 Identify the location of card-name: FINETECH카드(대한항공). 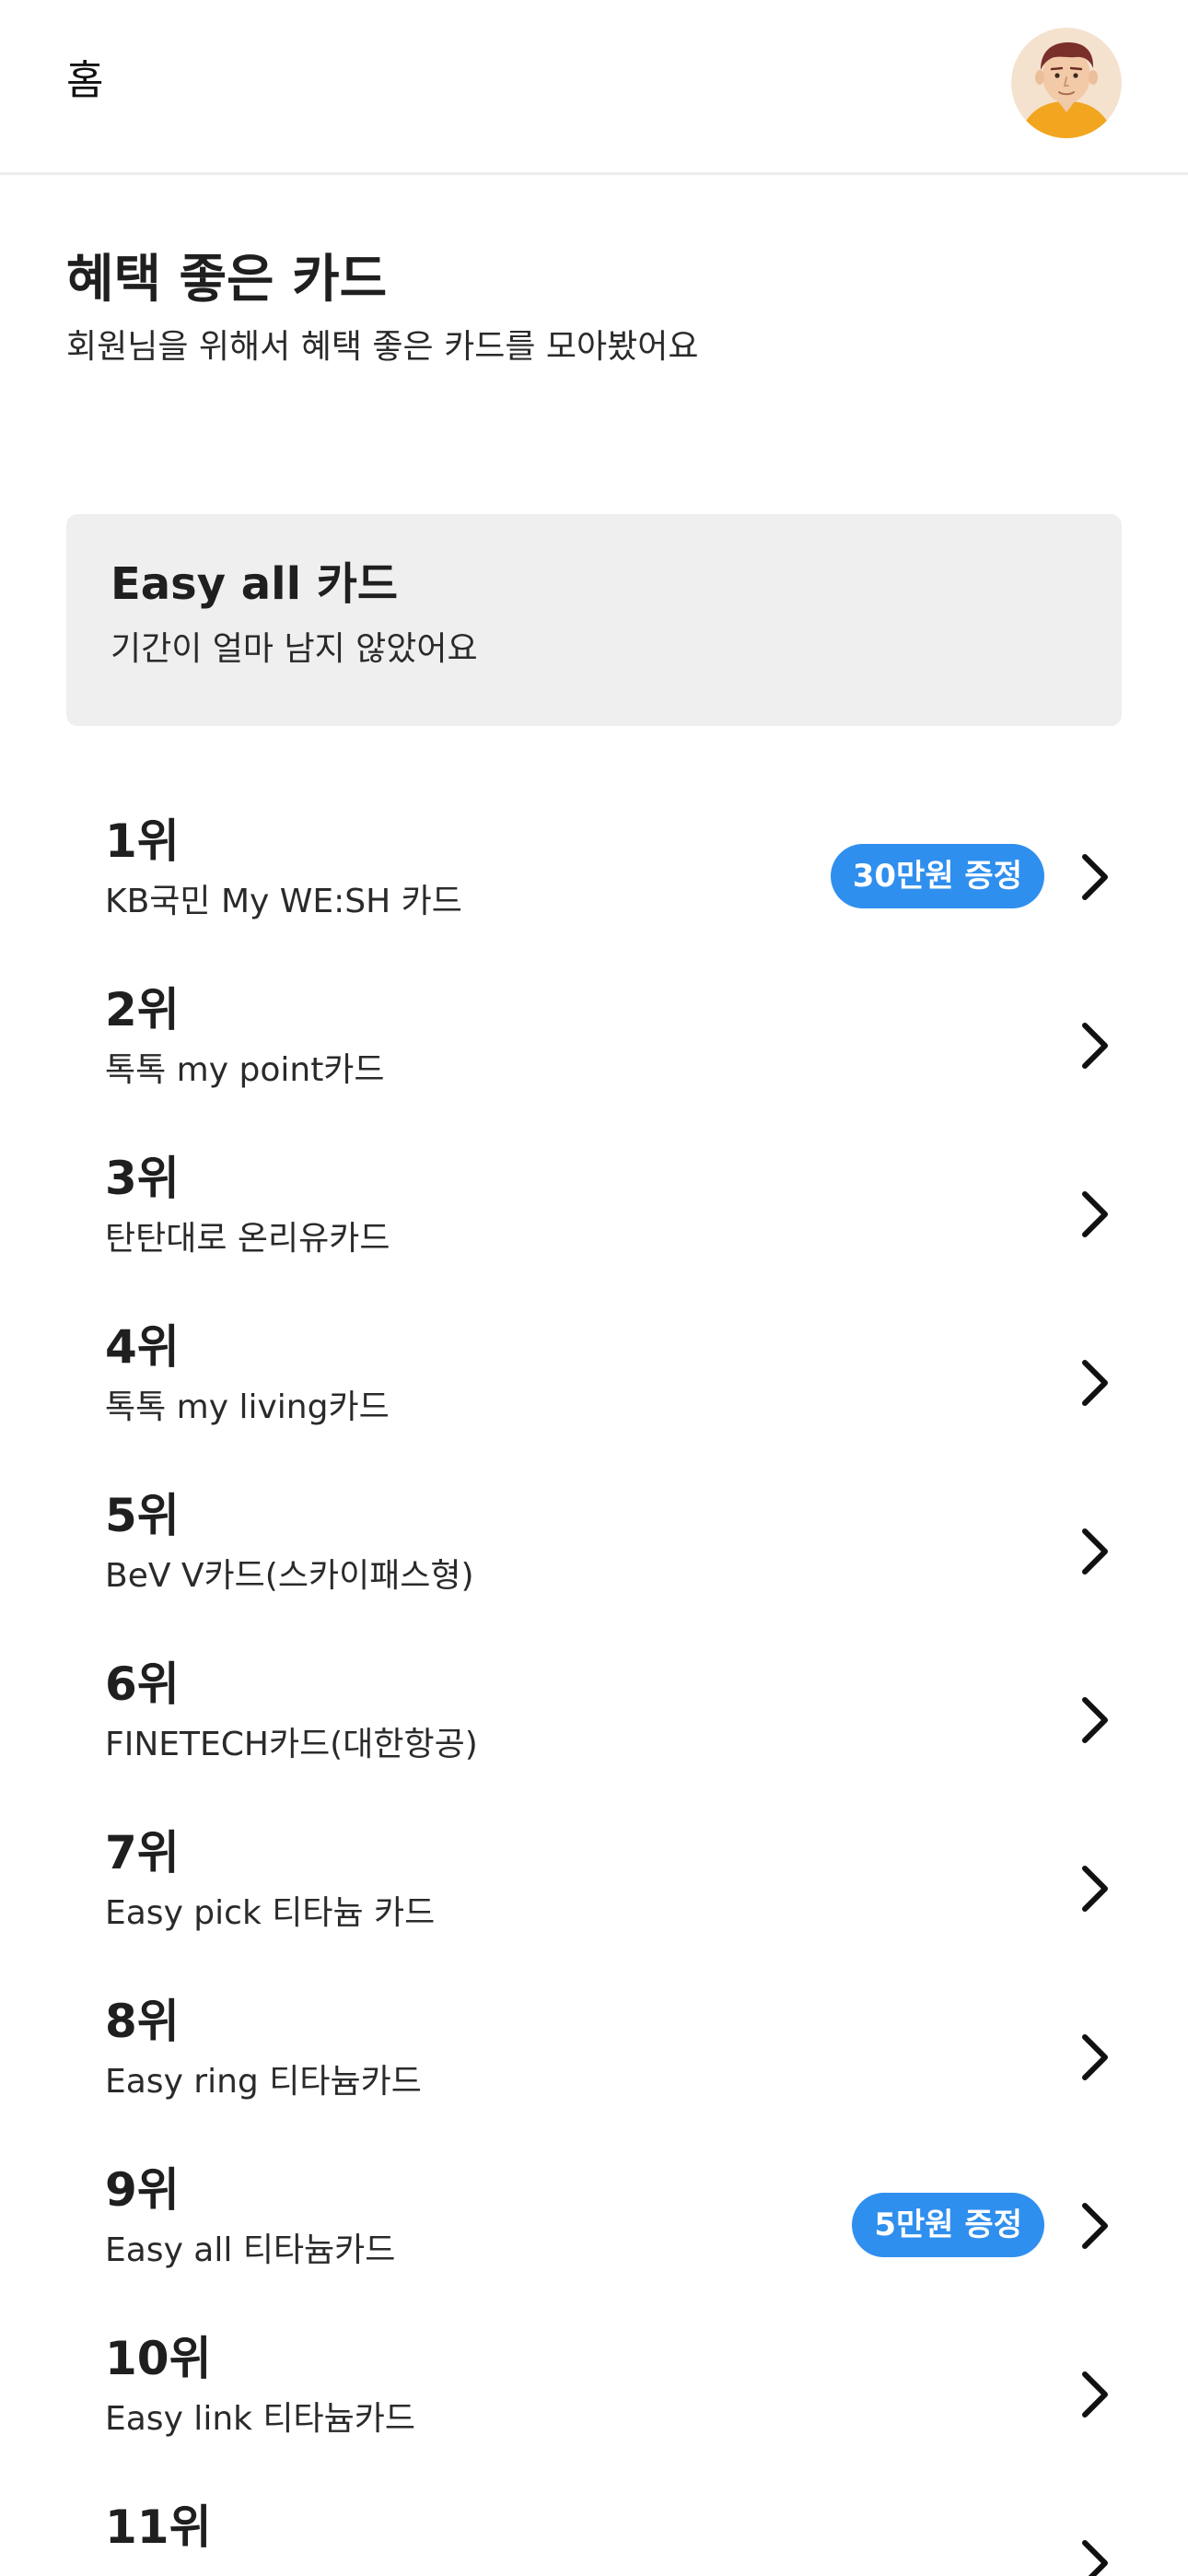
(291, 1744).